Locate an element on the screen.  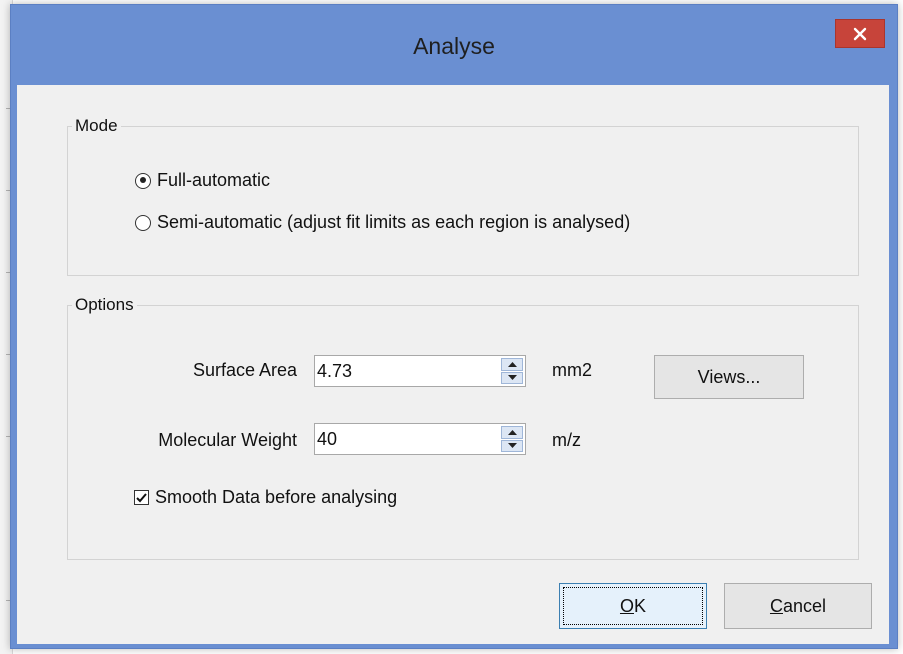
dialog-title: Analyse is located at coordinates (454, 46).